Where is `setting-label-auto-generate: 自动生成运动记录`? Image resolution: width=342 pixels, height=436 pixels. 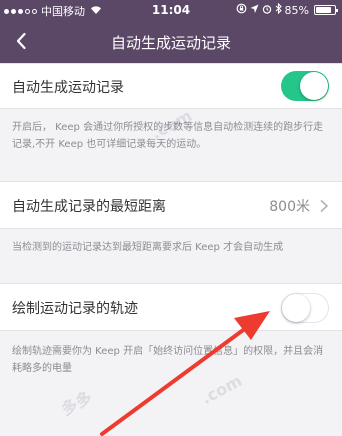 setting-label-auto-generate: 自动生成运动记录 is located at coordinates (68, 88).